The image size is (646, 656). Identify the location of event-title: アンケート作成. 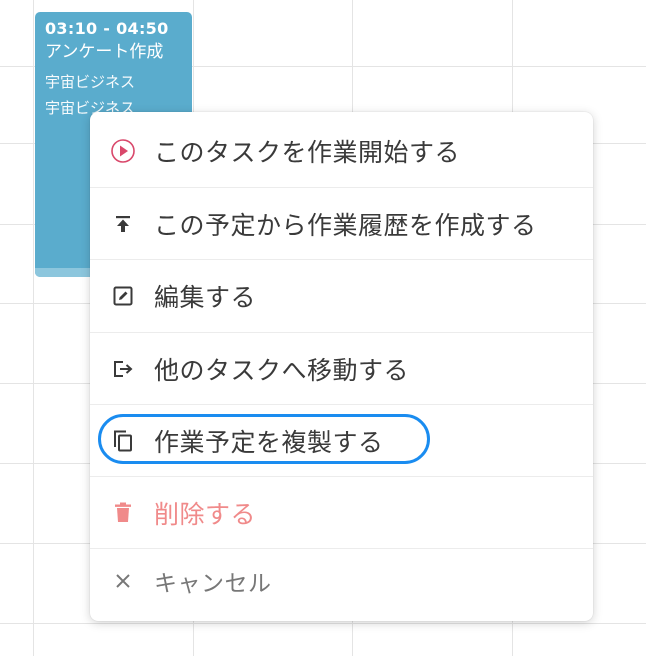
(104, 52).